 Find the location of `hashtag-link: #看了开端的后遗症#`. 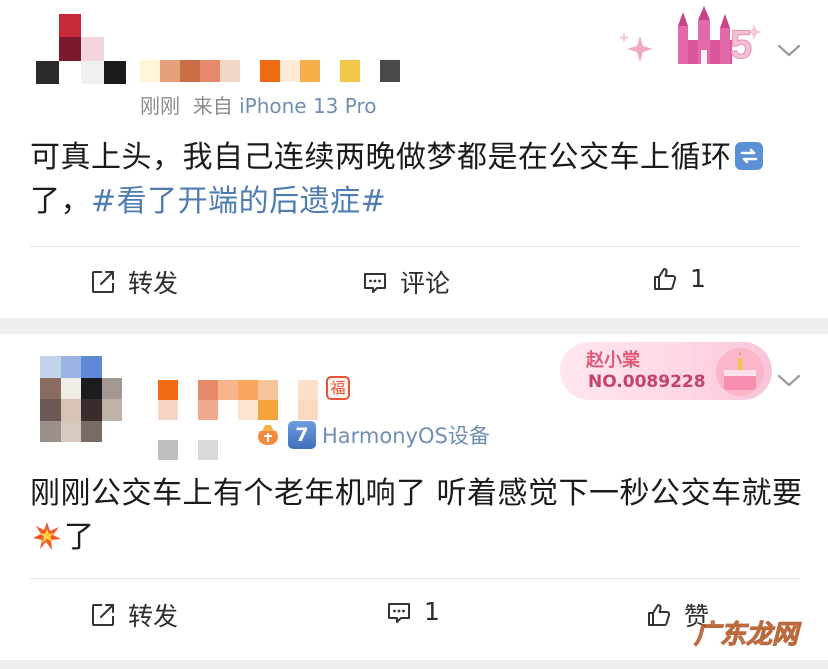

hashtag-link: #看了开端的后遗症# is located at coordinates (238, 201).